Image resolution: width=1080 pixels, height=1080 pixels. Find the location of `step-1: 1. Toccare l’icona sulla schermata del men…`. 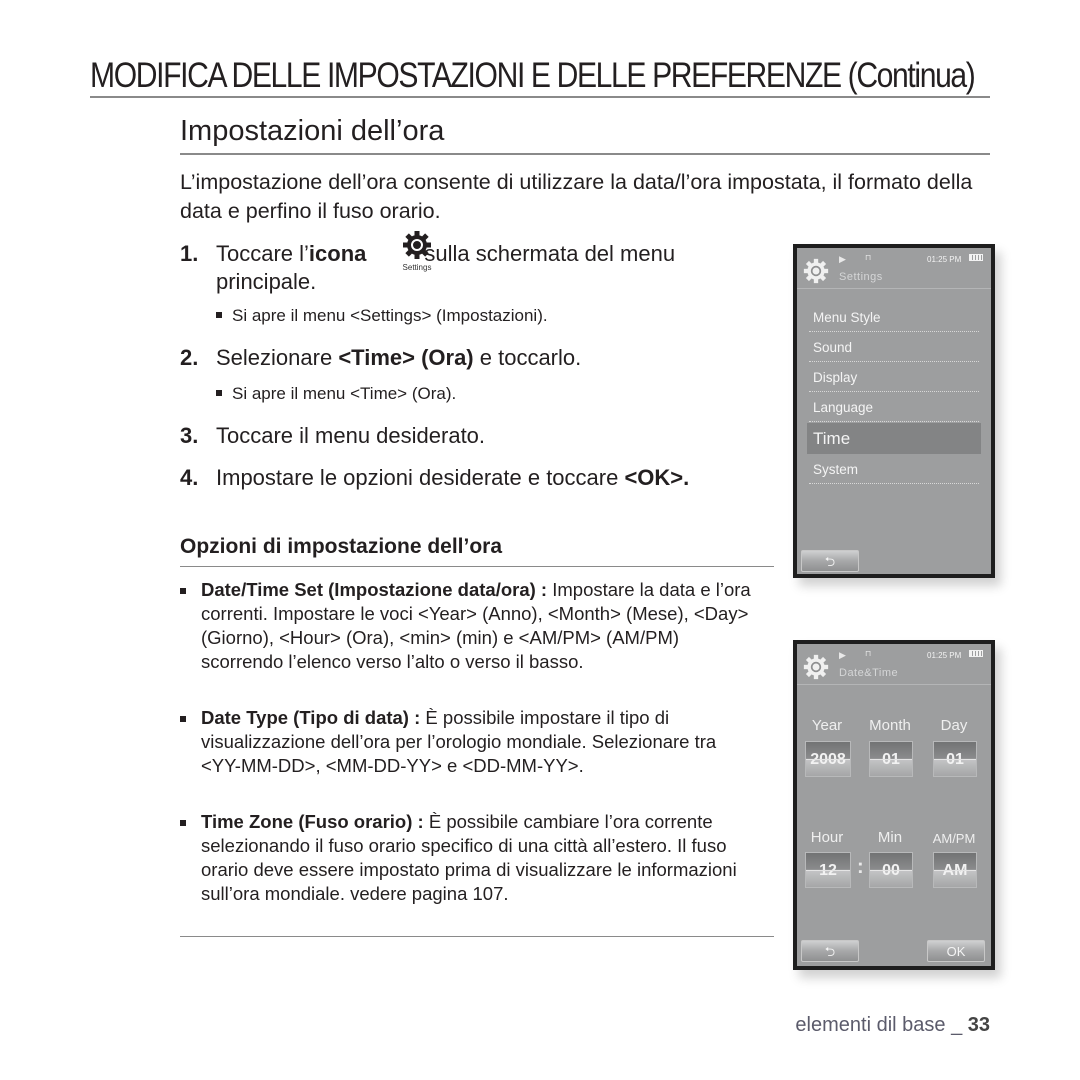

step-1: 1. Toccare l’icona sulla schermata del men… is located at coordinates (475, 253).